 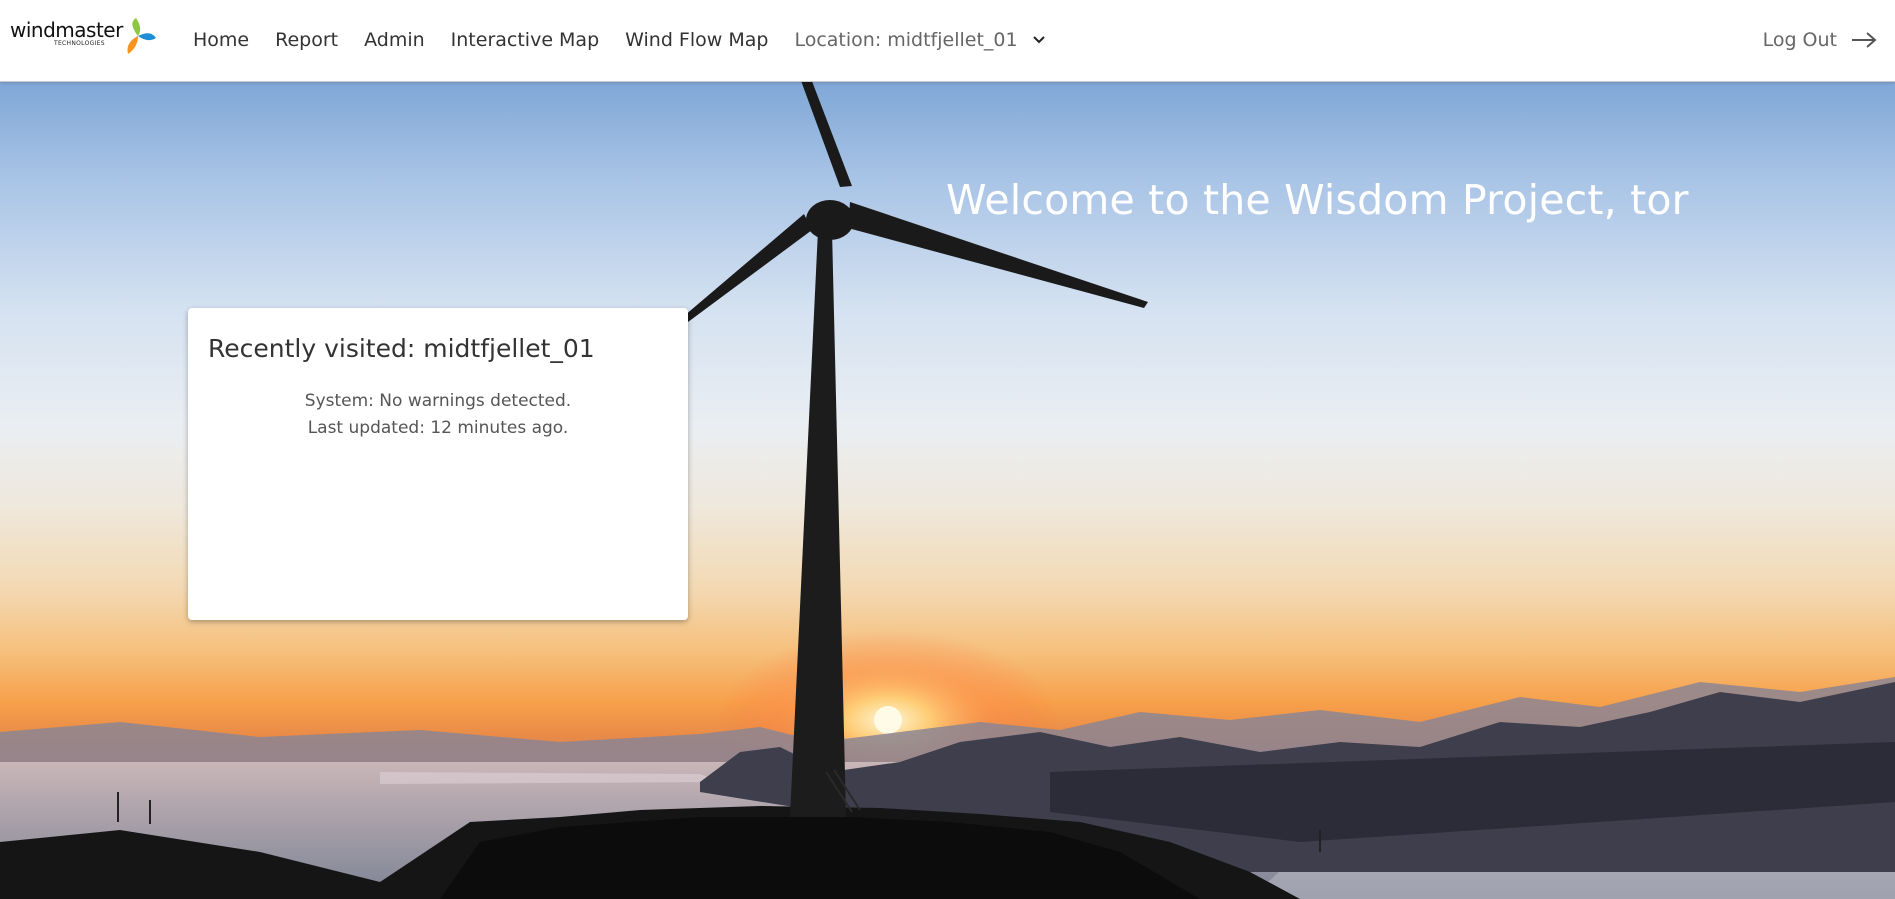 I want to click on nav-admin: Admin, so click(x=394, y=40).